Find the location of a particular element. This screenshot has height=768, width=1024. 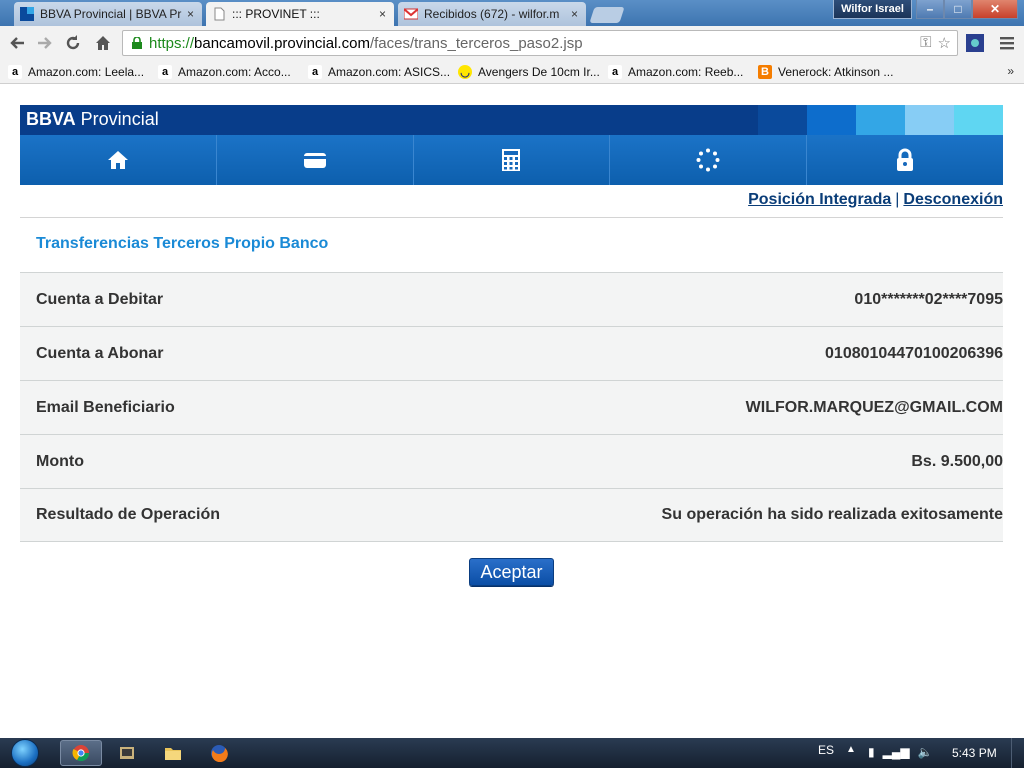

hamburger-menu-icon is located at coordinates (1007, 43).